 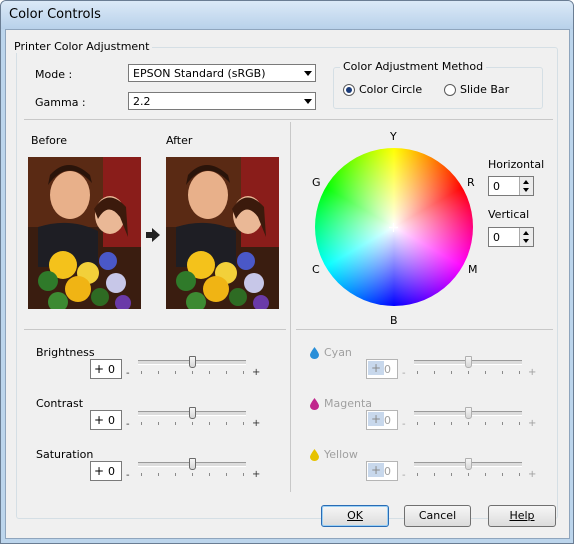 I want to click on mode-select: EPSON Standard (sRGB), so click(x=222, y=73).